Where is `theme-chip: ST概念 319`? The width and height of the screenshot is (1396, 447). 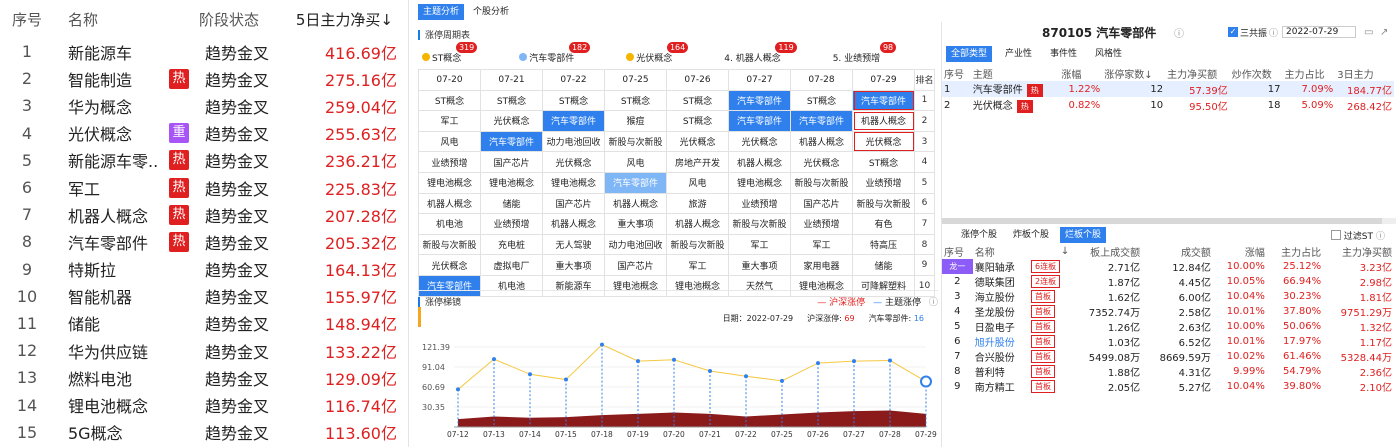
theme-chip: ST概念 319 is located at coordinates (450, 53).